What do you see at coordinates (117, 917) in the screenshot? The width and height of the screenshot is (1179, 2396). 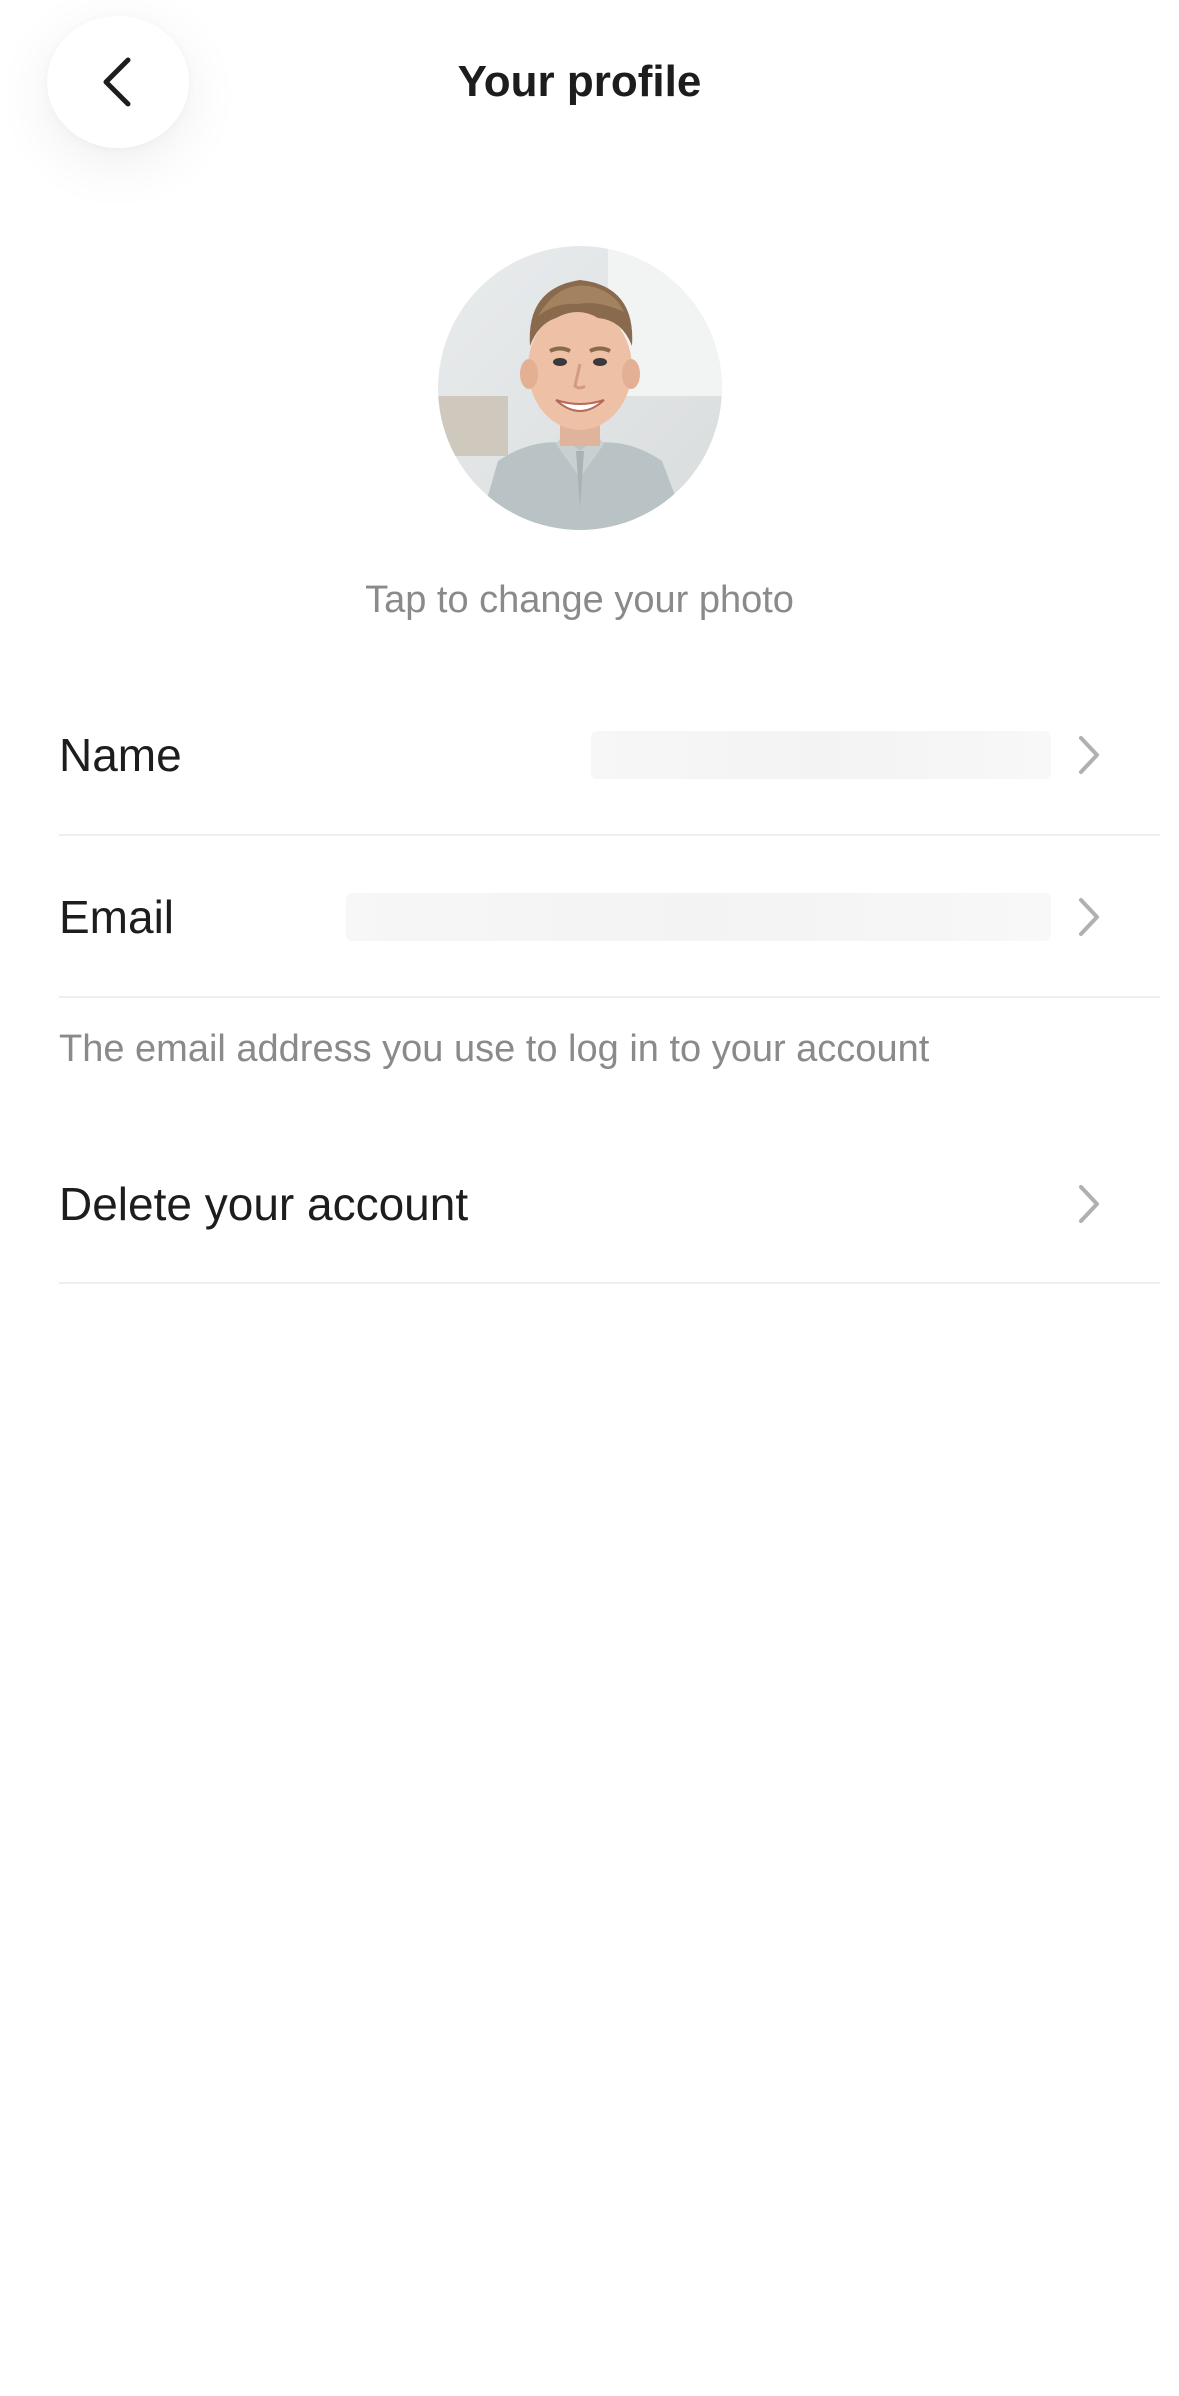 I see `email-label: Email` at bounding box center [117, 917].